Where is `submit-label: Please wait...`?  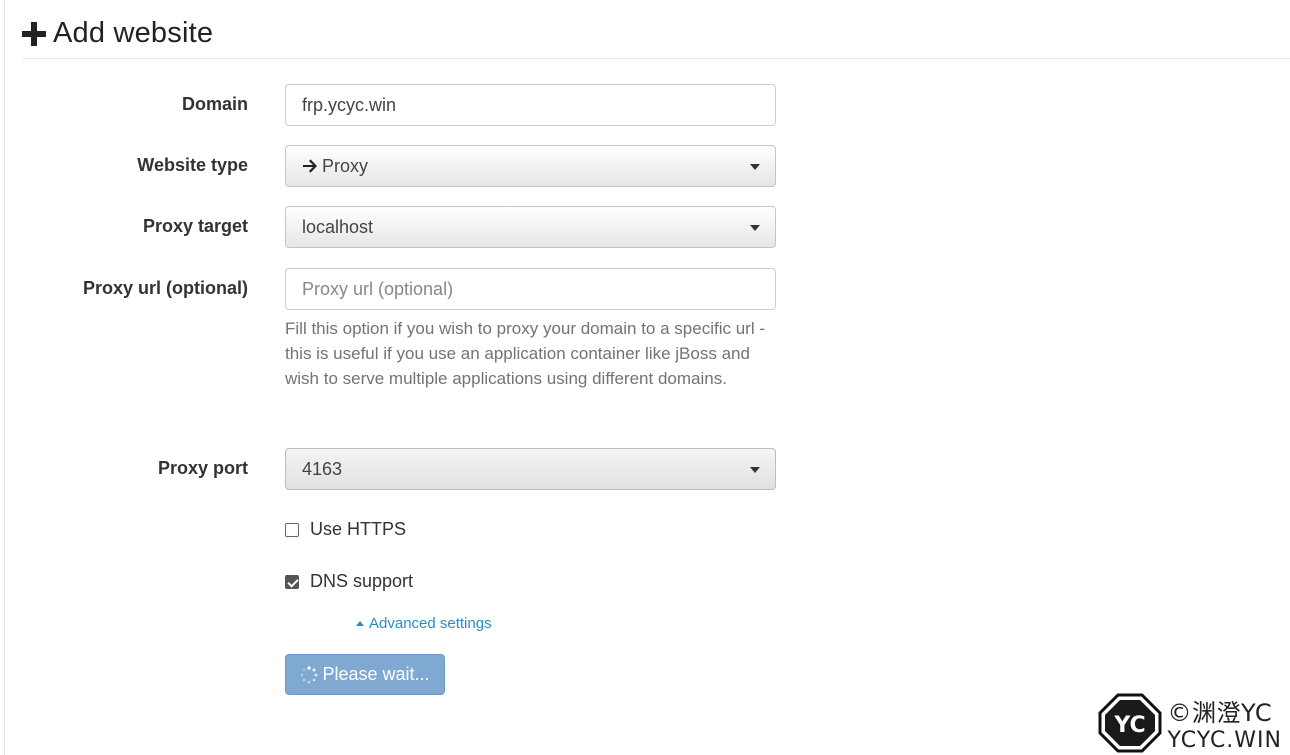 submit-label: Please wait... is located at coordinates (376, 674).